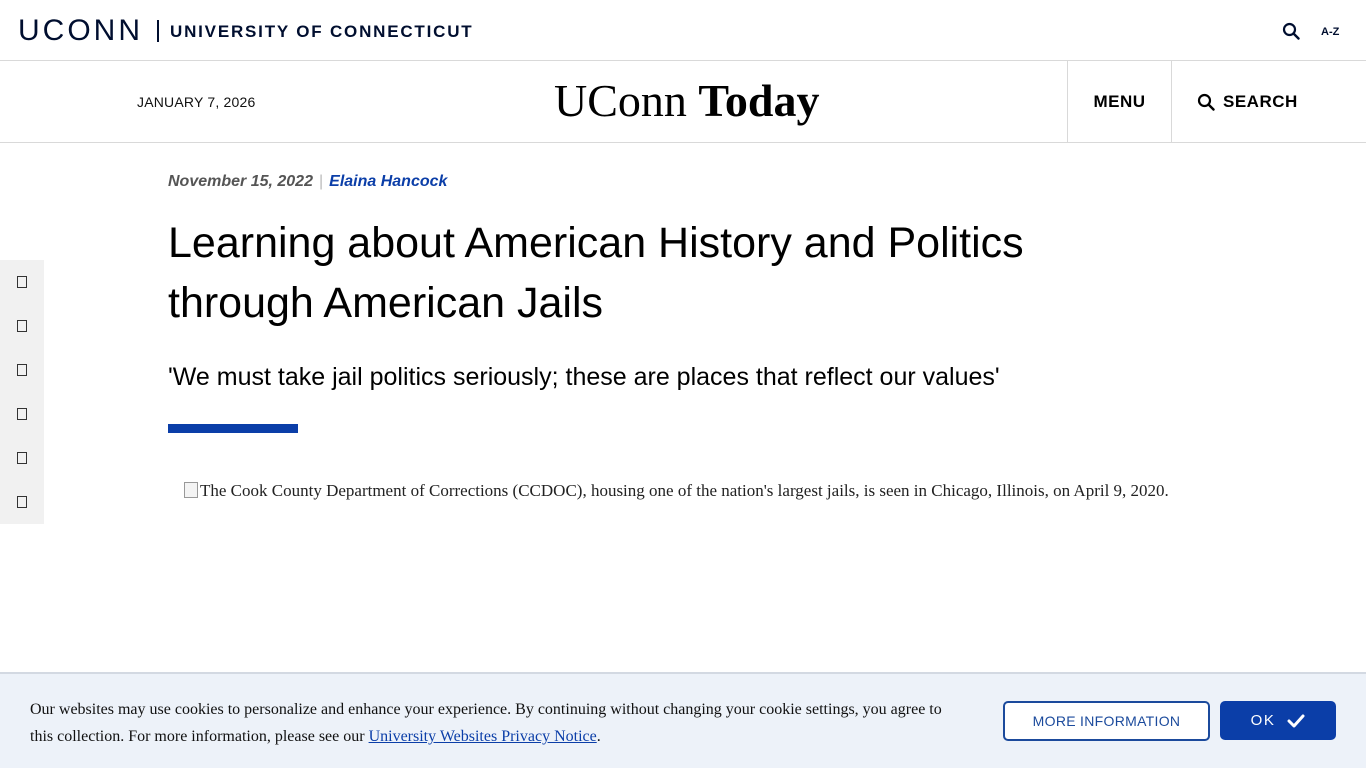  What do you see at coordinates (80, 31) in the screenshot?
I see `uconn-logo: UCONN` at bounding box center [80, 31].